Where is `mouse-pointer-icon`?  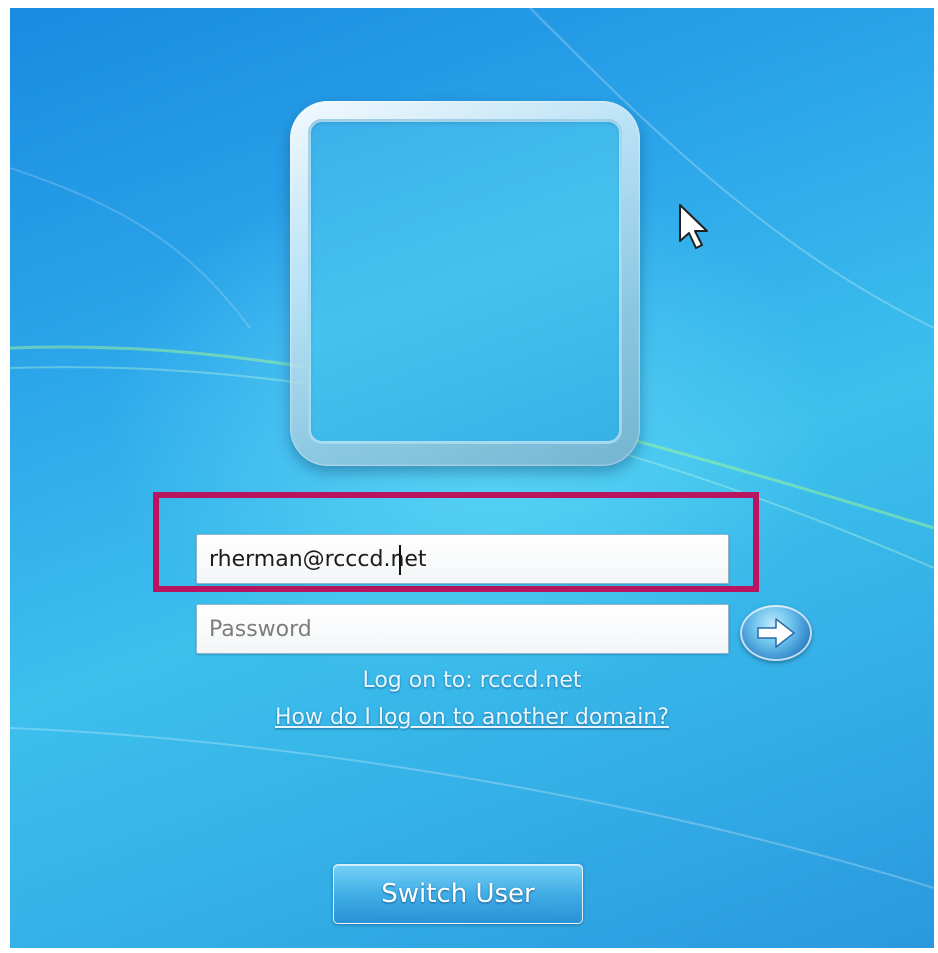 mouse-pointer-icon is located at coordinates (693, 226).